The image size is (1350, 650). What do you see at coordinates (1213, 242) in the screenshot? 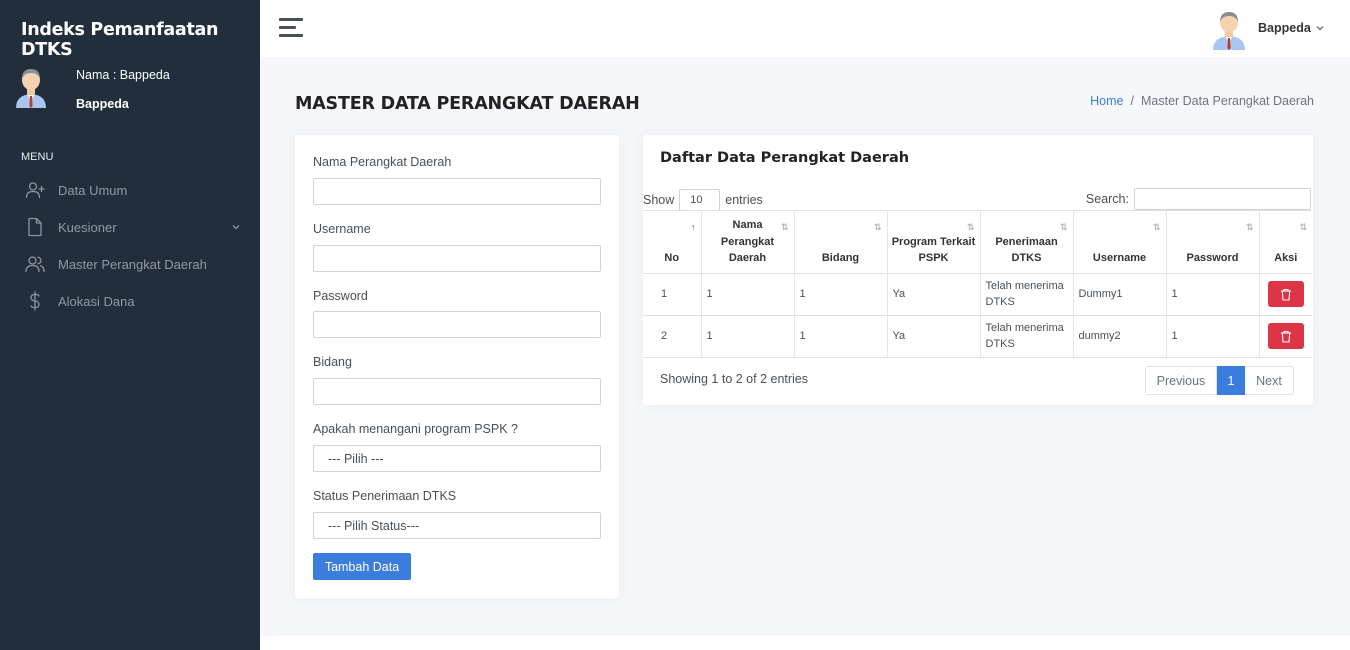
I see `column-header-password: ⇅ Password` at bounding box center [1213, 242].